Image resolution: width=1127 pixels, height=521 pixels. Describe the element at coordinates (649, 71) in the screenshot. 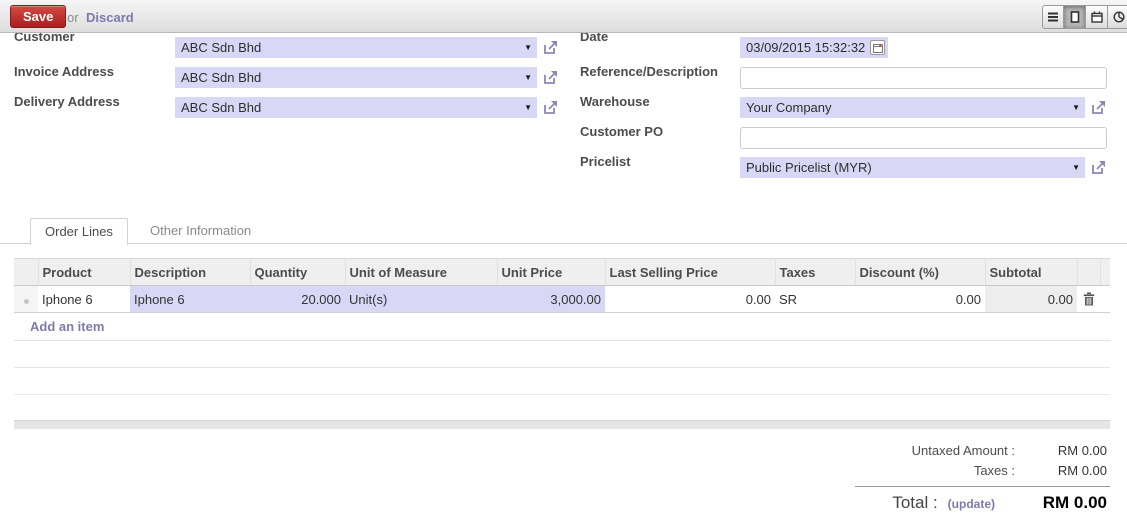

I see `reference-description-label: Reference/Description` at that location.